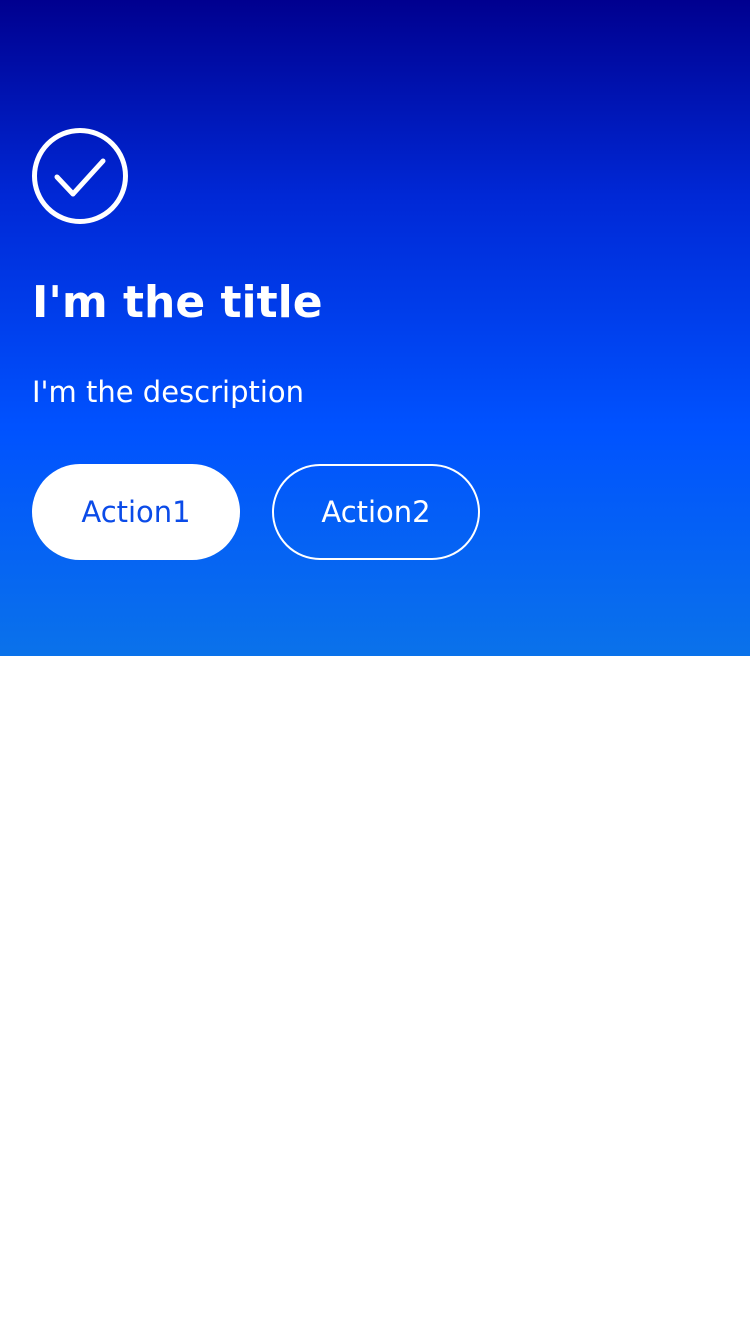  Describe the element at coordinates (80, 176) in the screenshot. I see `check-circle-icon` at that location.